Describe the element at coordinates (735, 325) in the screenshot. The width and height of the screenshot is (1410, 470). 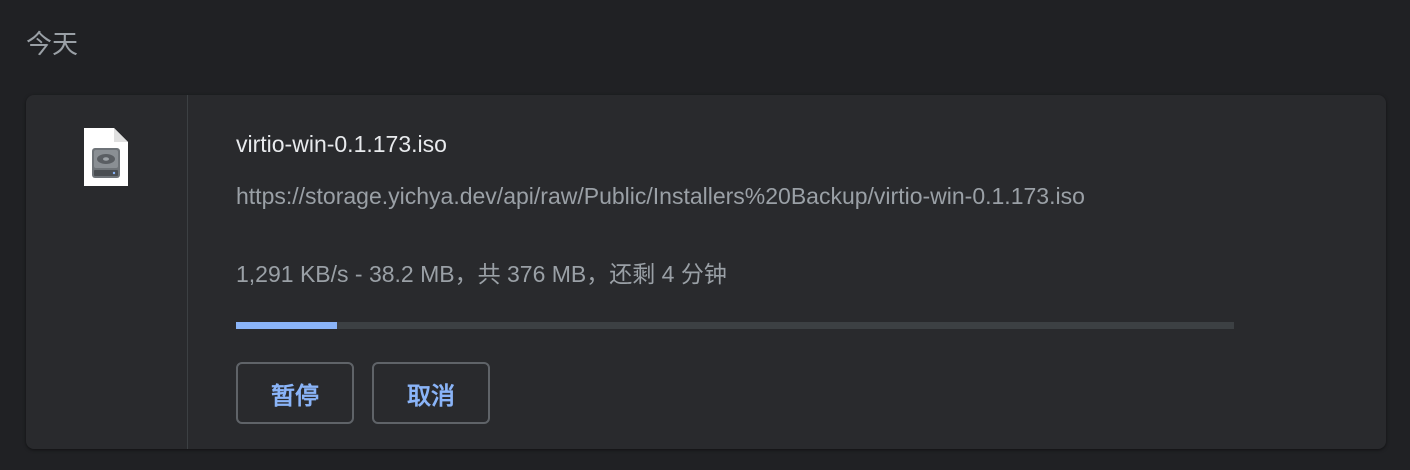
I see `download-progress-bar` at that location.